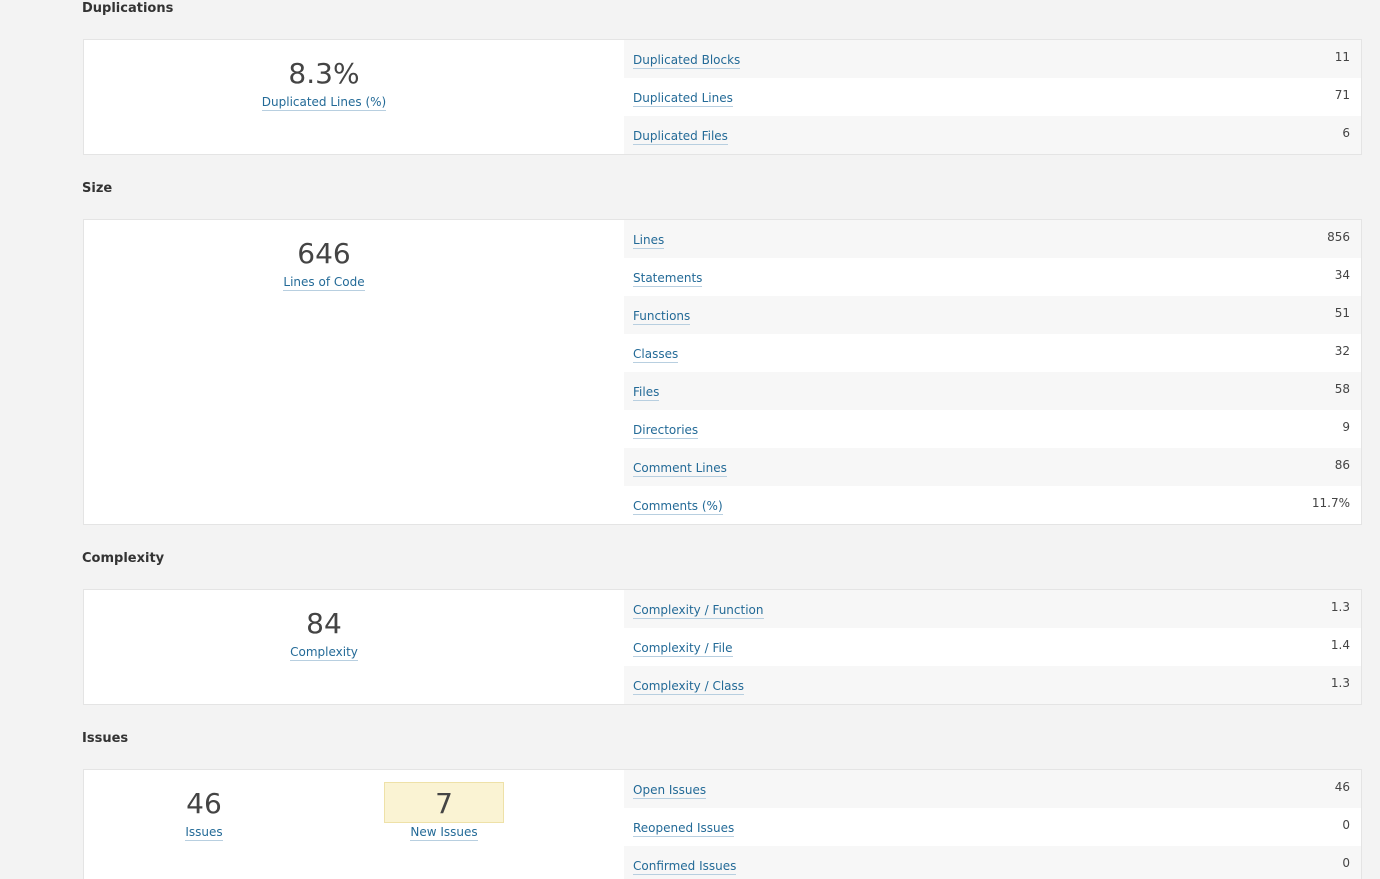 The width and height of the screenshot is (1380, 879). Describe the element at coordinates (97, 188) in the screenshot. I see `section-title-size: Size` at that location.